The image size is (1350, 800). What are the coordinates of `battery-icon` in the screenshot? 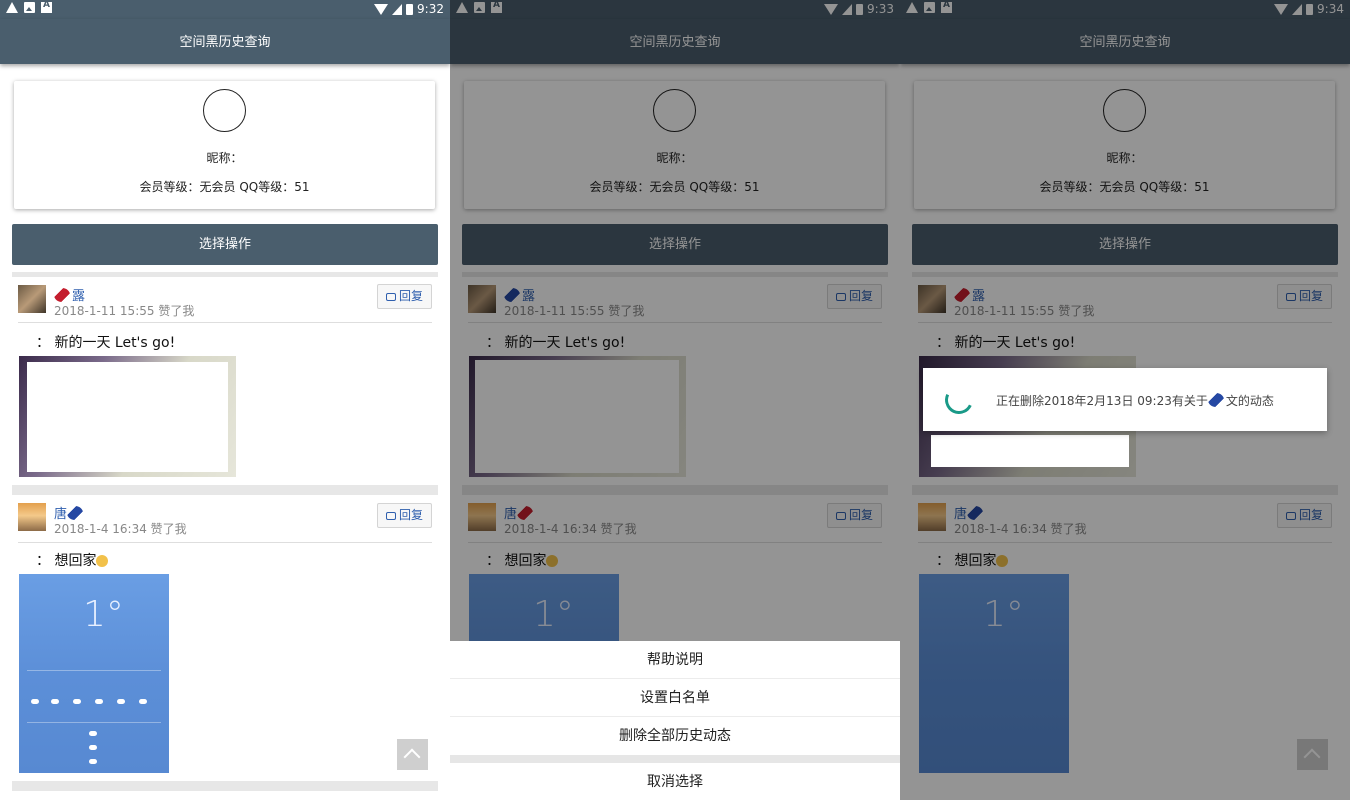 It's located at (410, 9).